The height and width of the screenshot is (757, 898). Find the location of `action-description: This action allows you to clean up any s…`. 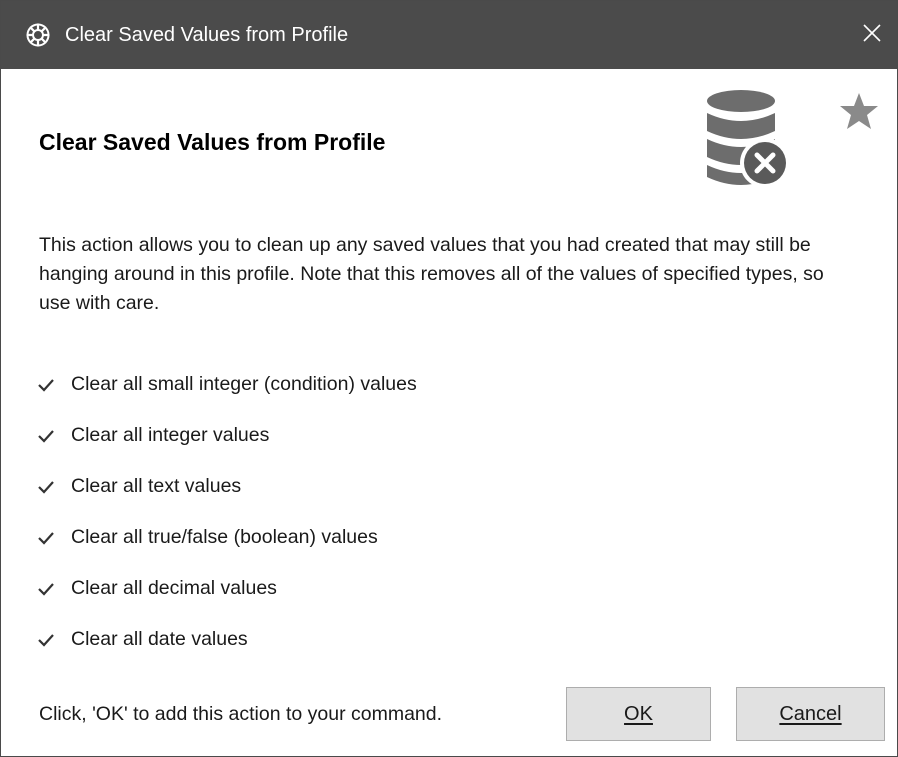

action-description: This action allows you to clean up any s… is located at coordinates (431, 274).